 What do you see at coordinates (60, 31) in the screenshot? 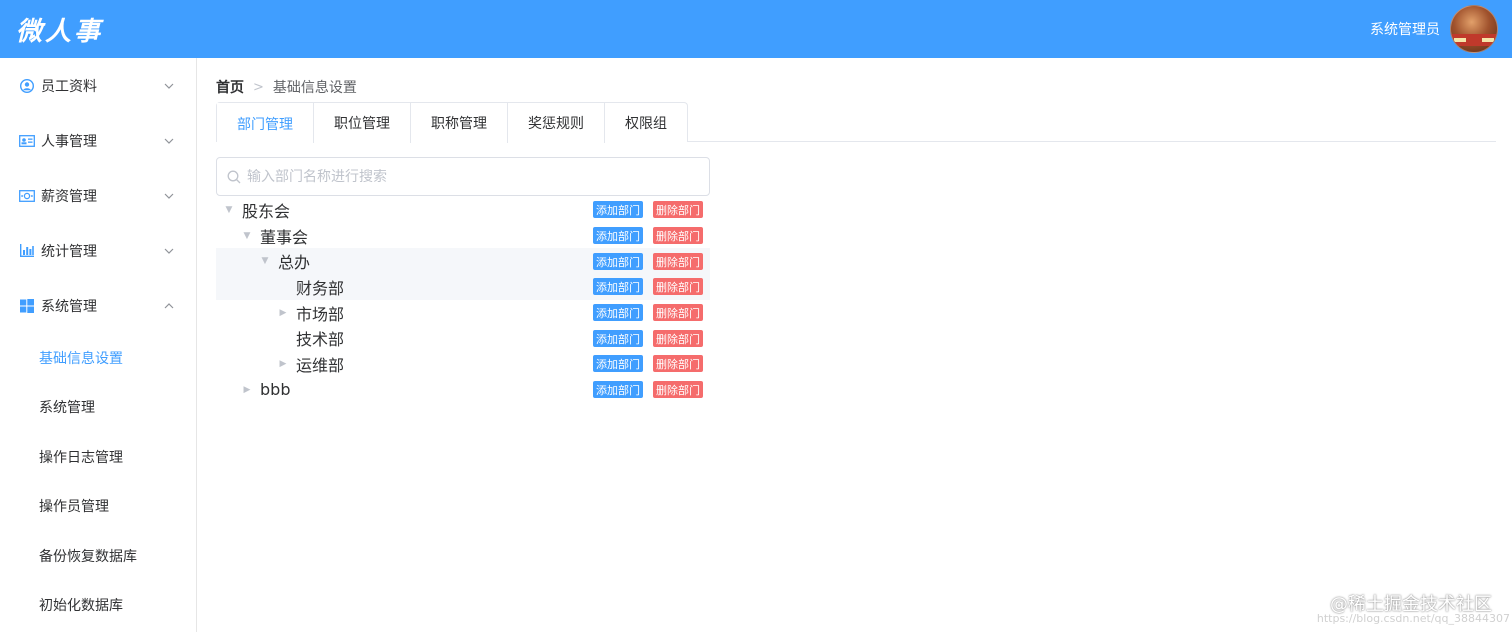
I see `app-logo: 微人事` at bounding box center [60, 31].